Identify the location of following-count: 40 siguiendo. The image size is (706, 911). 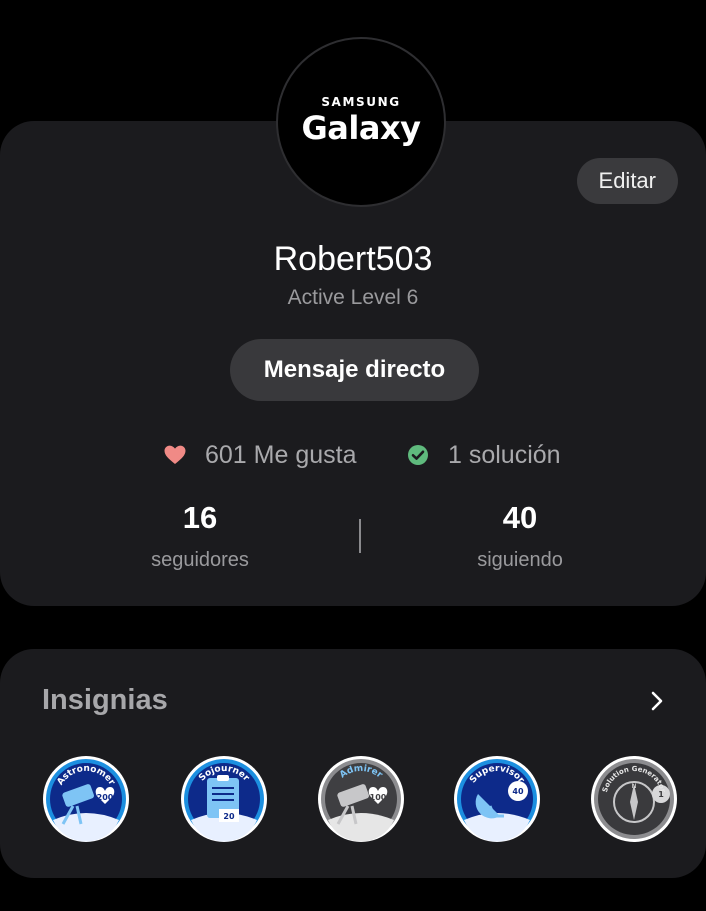
(520, 536).